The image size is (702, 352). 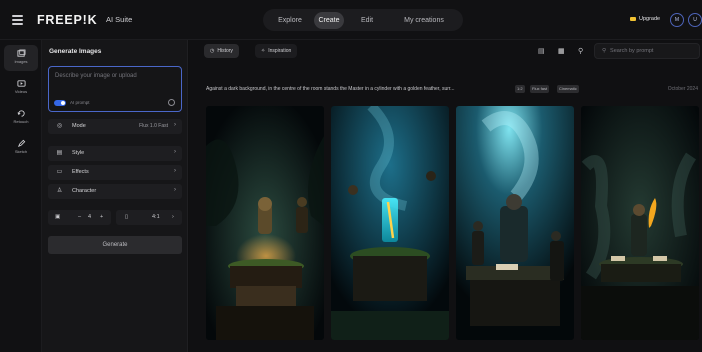 I want to click on generate-button: Generate, so click(x=115, y=245).